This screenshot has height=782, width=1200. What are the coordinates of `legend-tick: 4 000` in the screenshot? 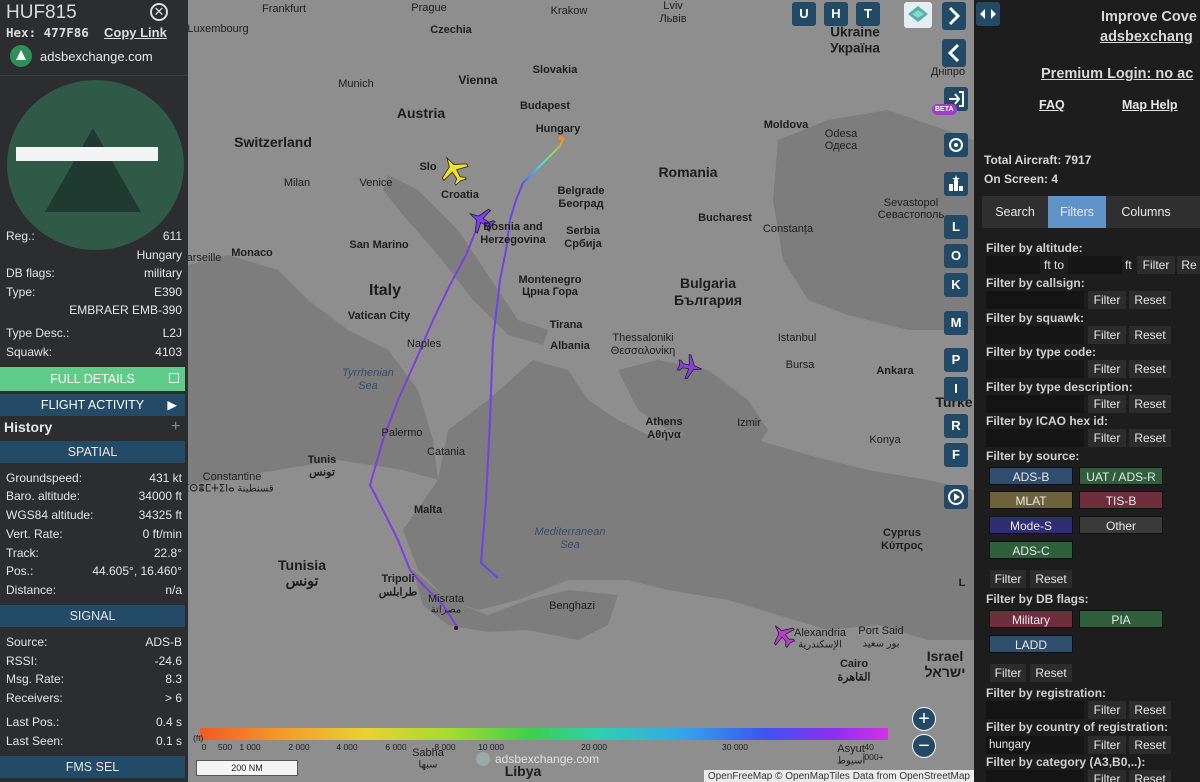 It's located at (347, 747).